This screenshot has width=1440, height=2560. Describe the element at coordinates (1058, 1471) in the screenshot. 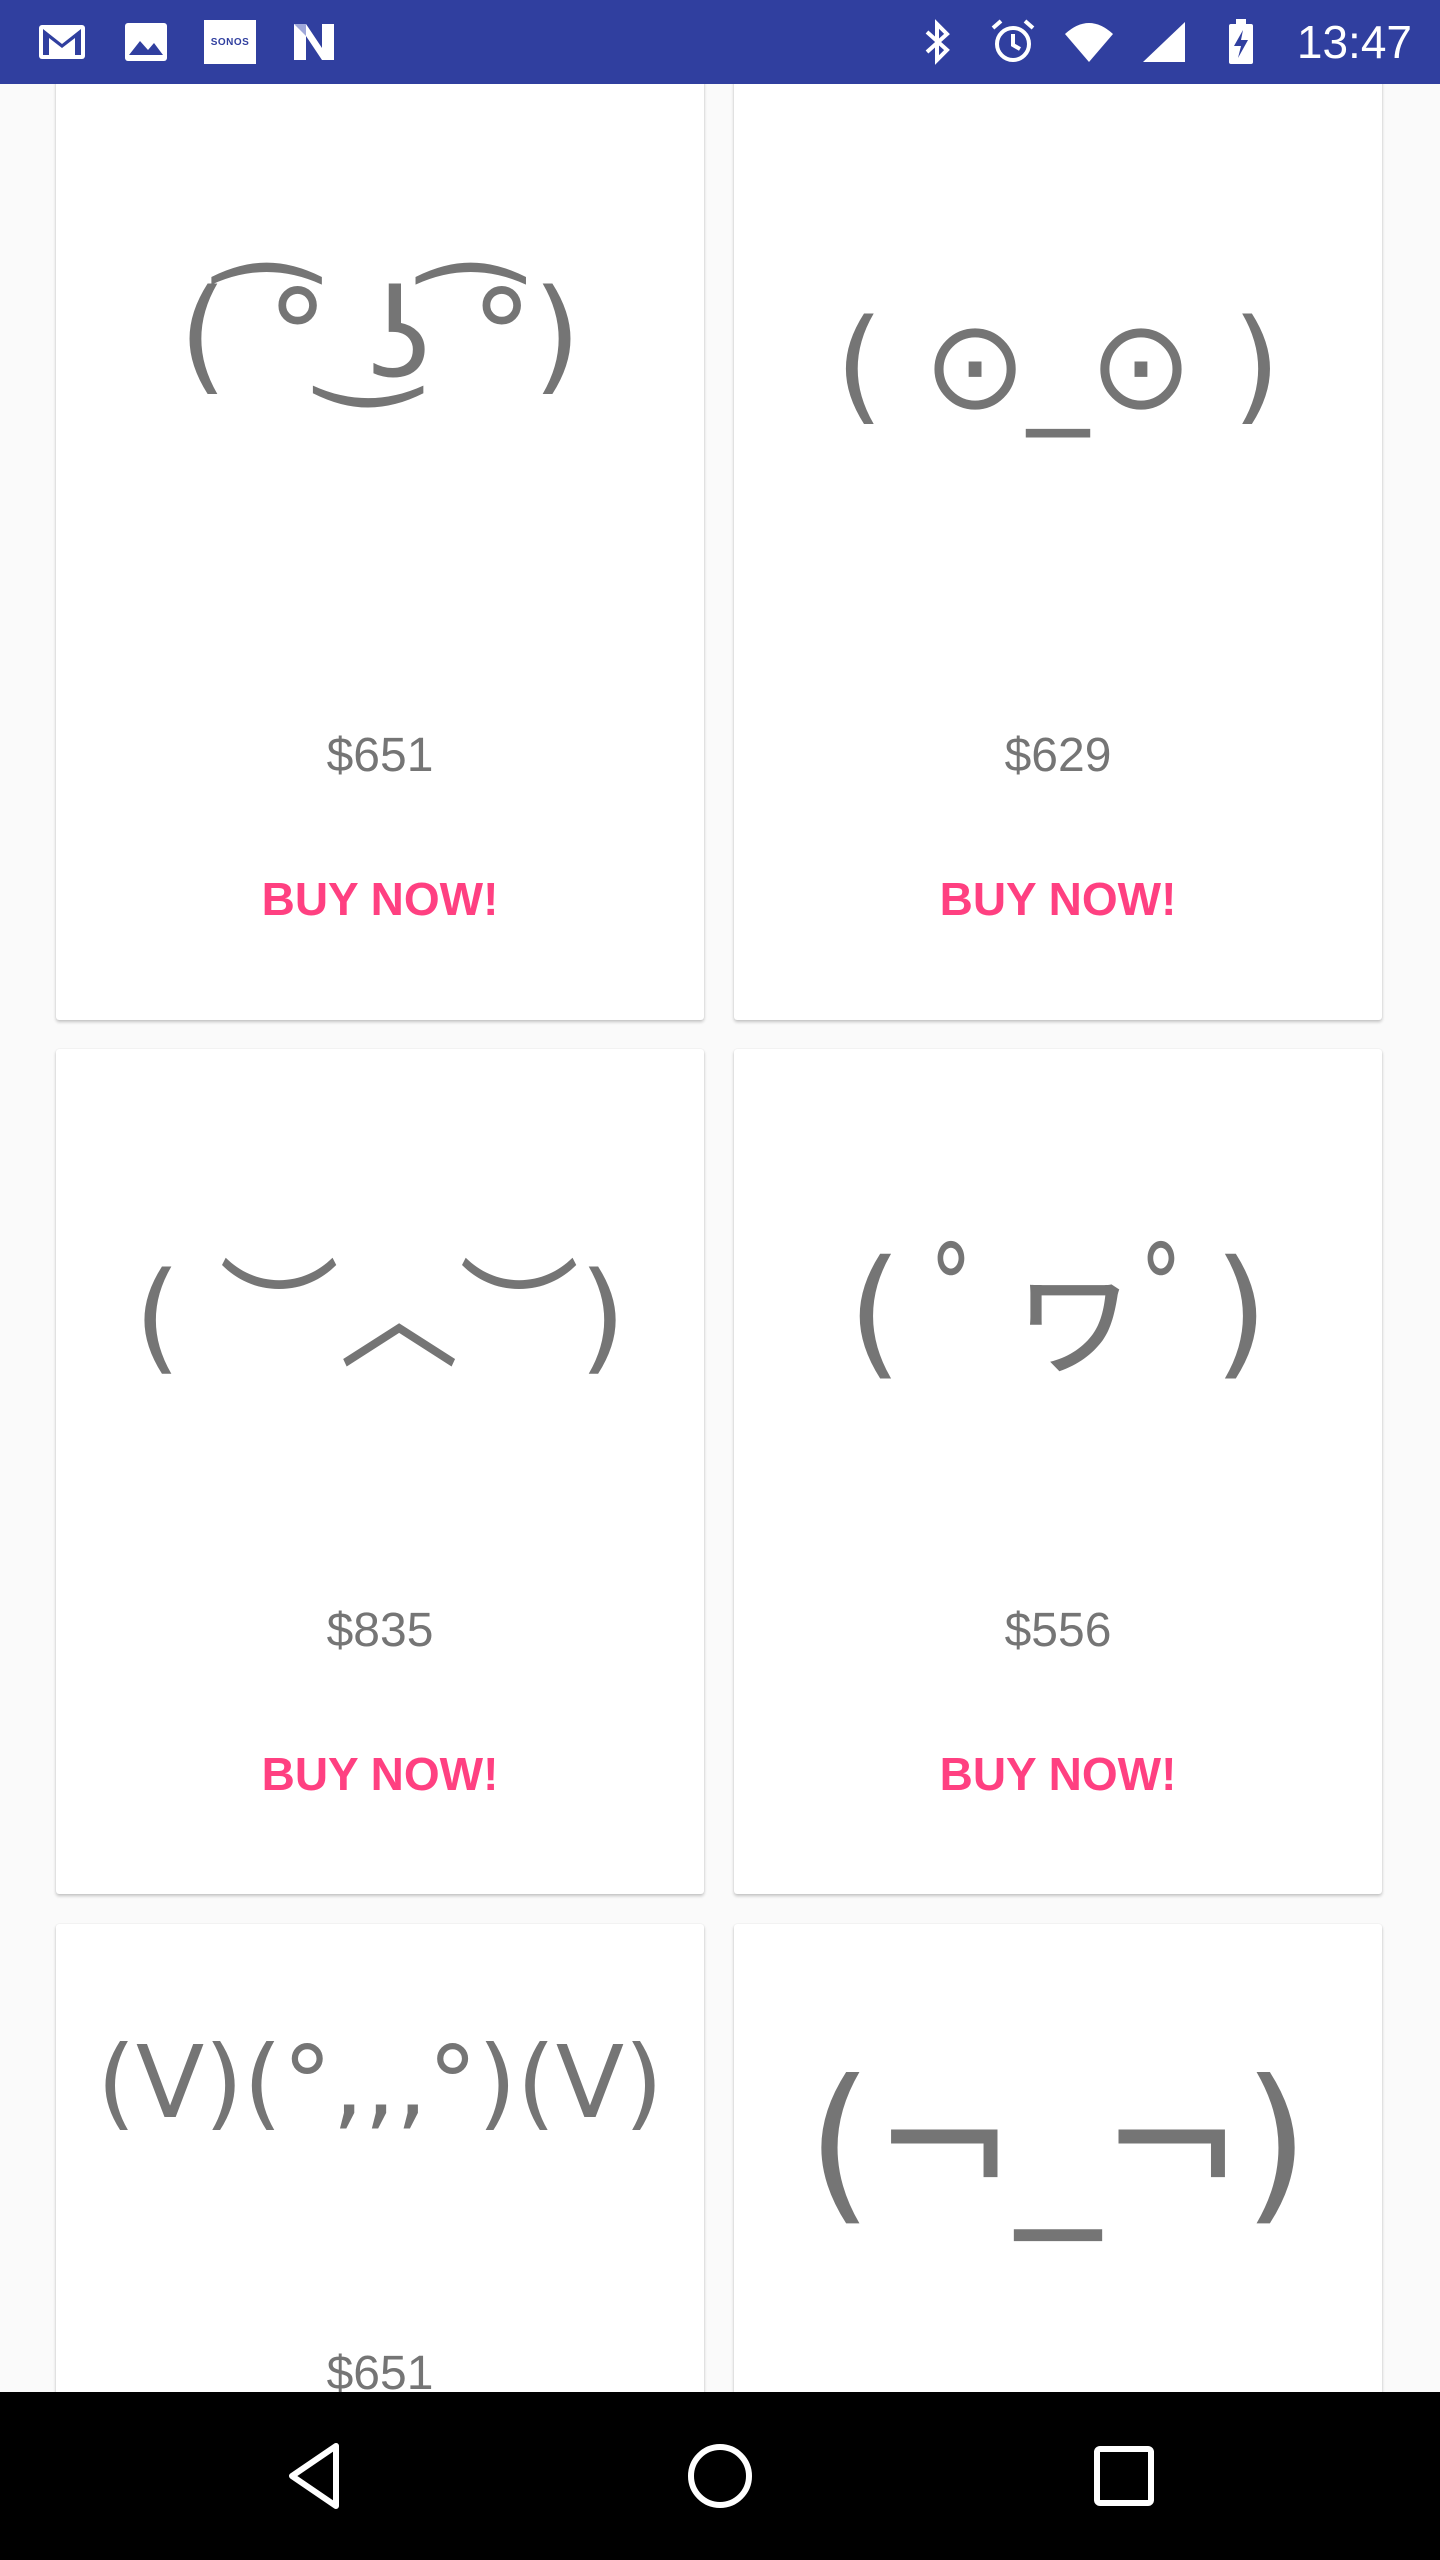

I see `product-card: ( ﾟヮﾟ) $556 BUY NOW!` at that location.